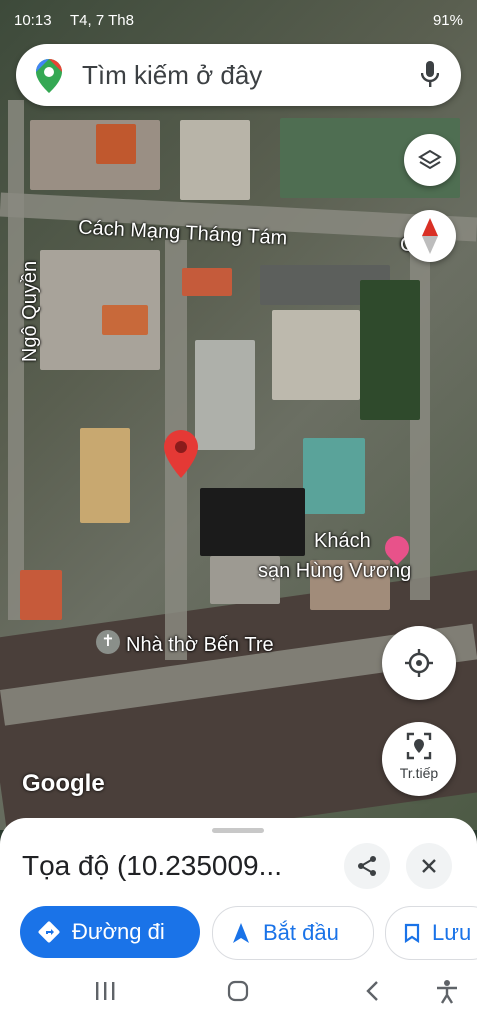 This screenshot has height=1024, width=477. Describe the element at coordinates (447, 20) in the screenshot. I see `battery-level: 91%` at that location.